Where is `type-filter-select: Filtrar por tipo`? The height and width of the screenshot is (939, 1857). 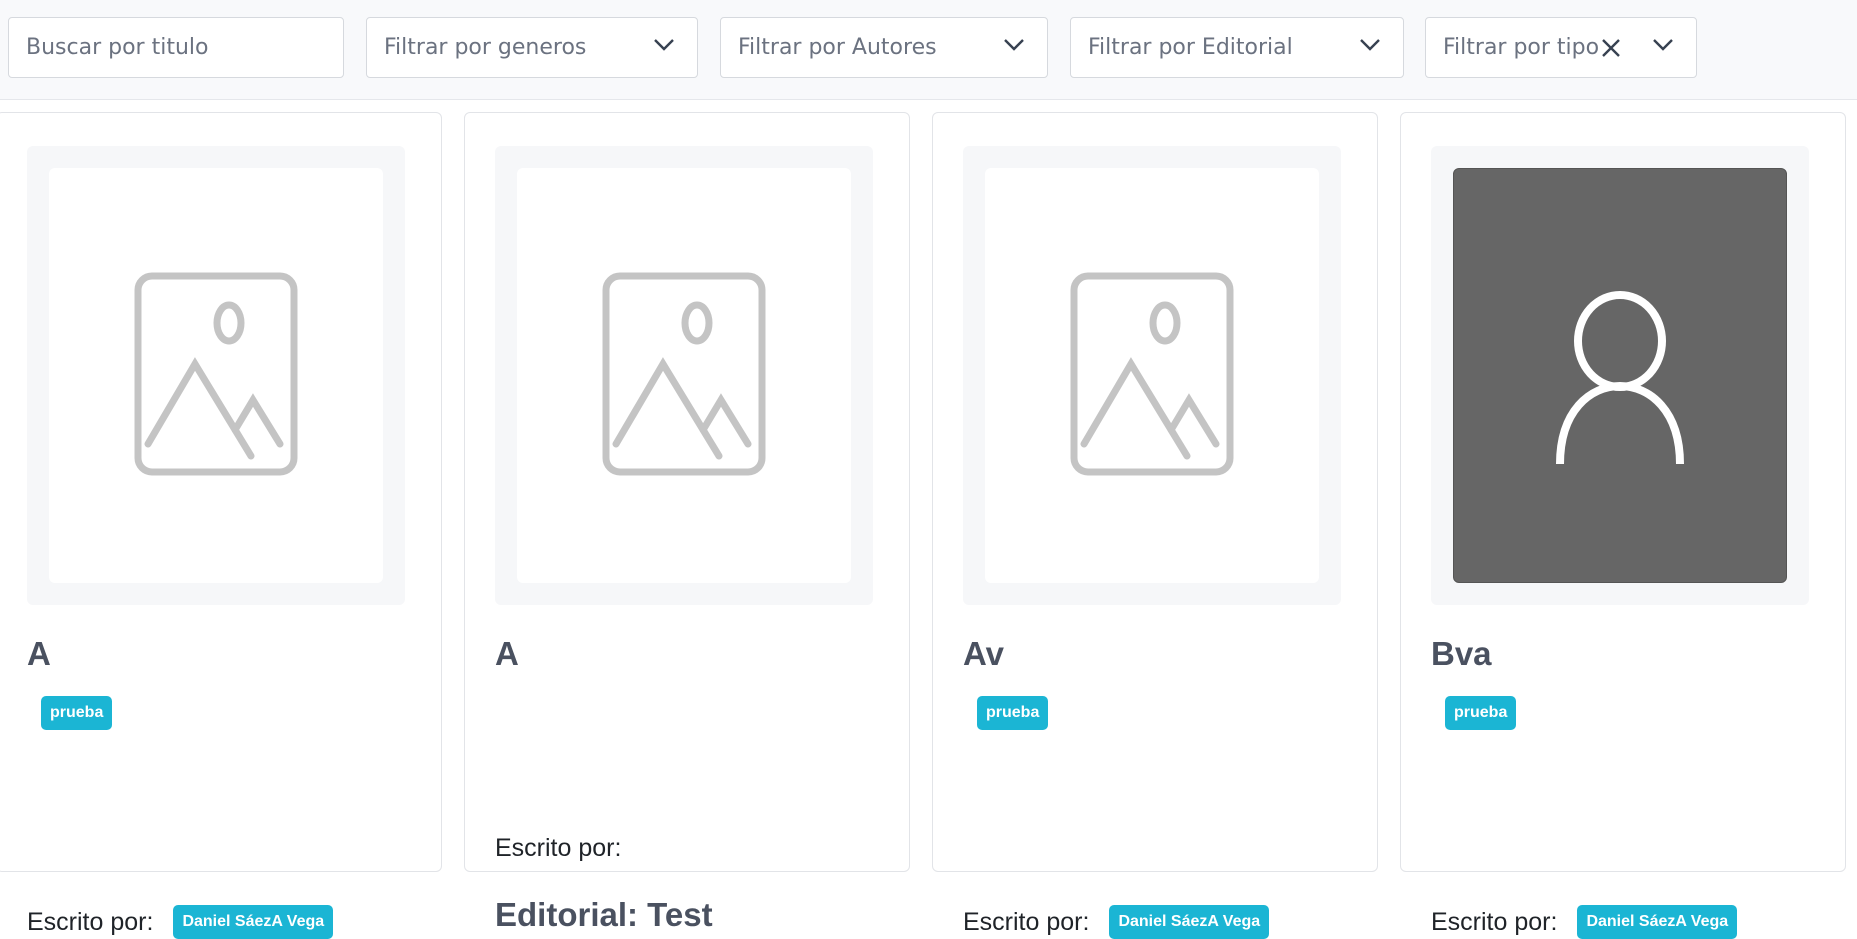 type-filter-select: Filtrar por tipo is located at coordinates (1561, 47).